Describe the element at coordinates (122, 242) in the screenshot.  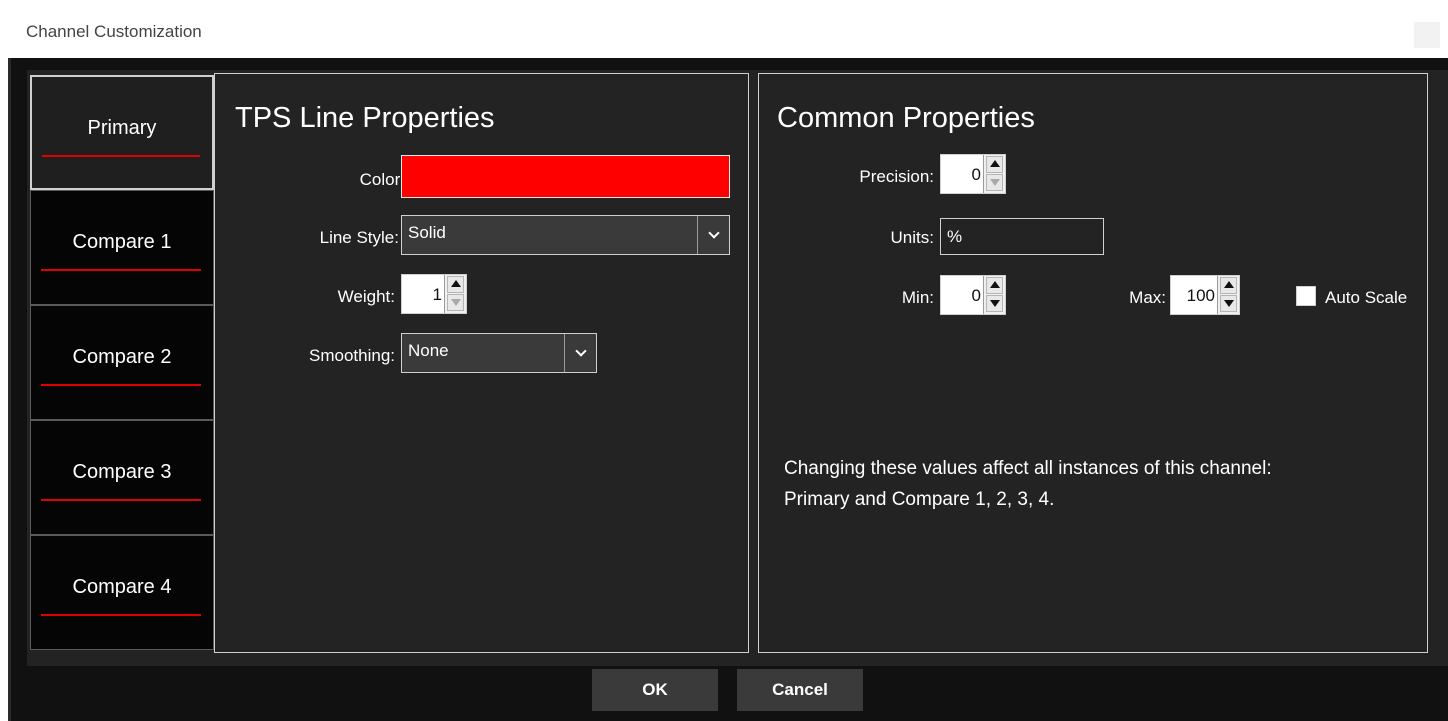
I see `tab-label: Compare 1` at that location.